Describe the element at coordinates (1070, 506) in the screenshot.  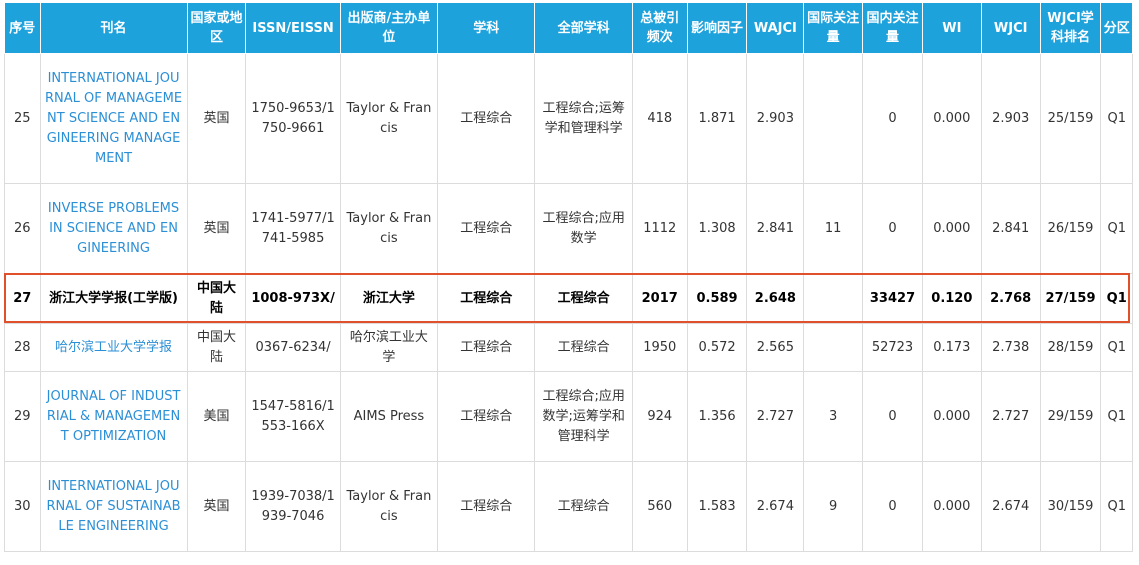
I see `cell-rank: 30/159` at that location.